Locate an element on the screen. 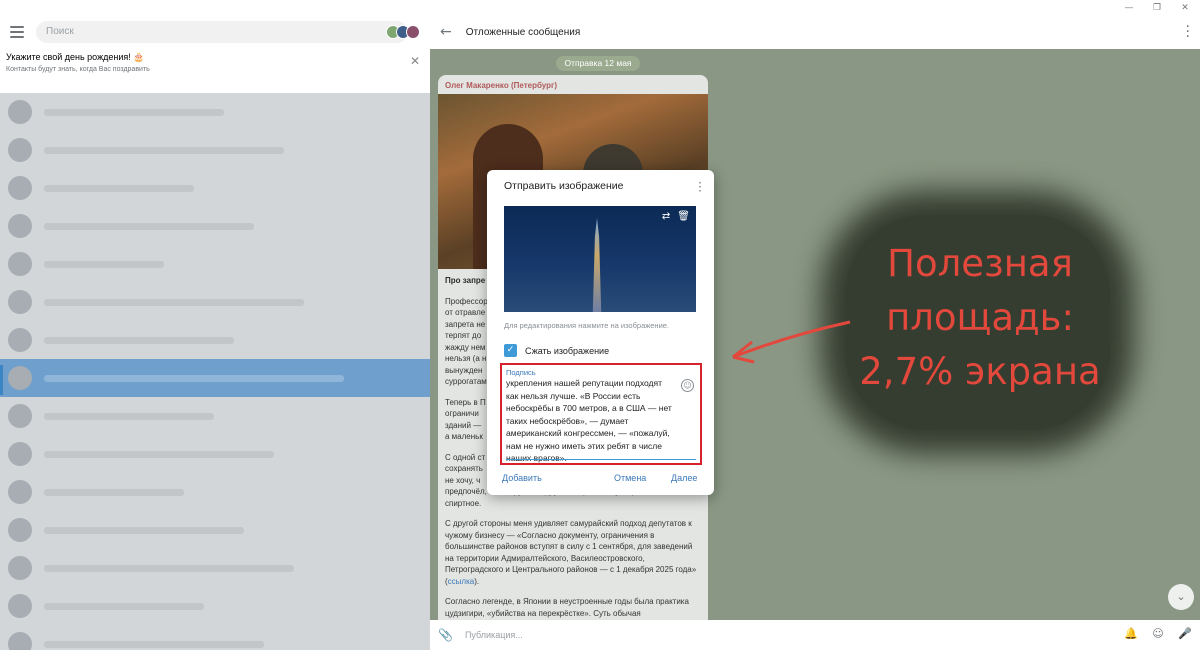 The image size is (1200, 650). add-button: Добавить is located at coordinates (522, 478).